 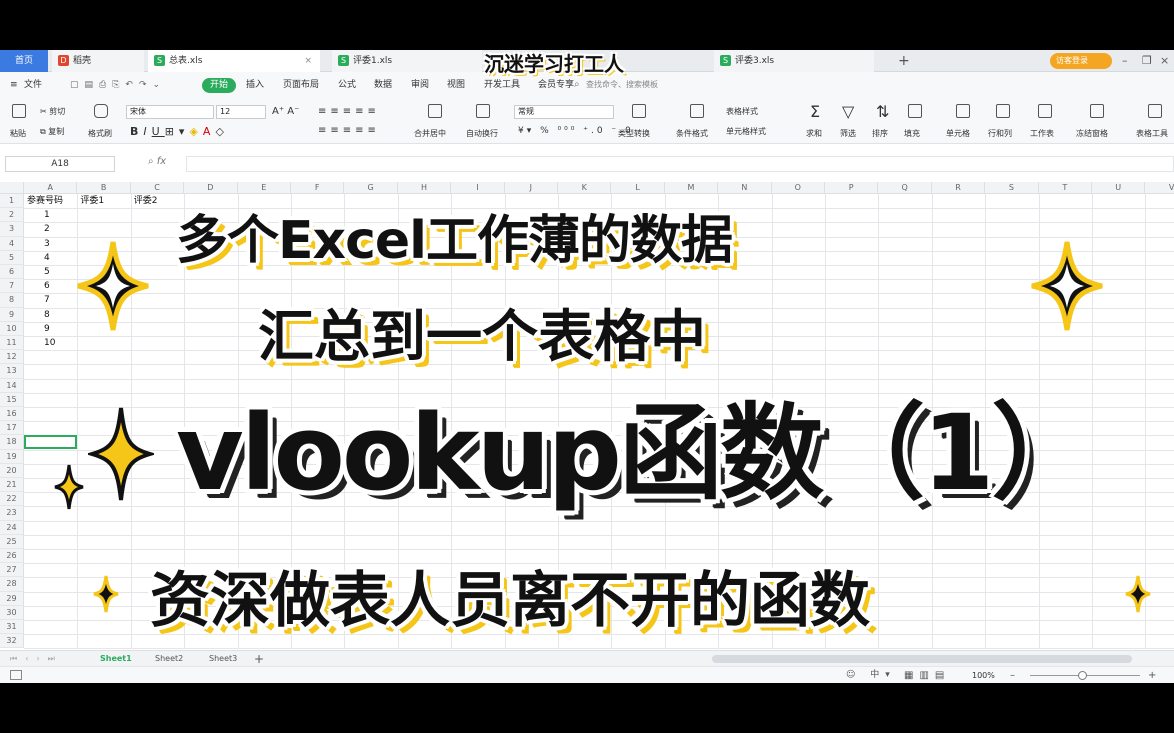 What do you see at coordinates (680, 164) in the screenshot?
I see `formula-input` at bounding box center [680, 164].